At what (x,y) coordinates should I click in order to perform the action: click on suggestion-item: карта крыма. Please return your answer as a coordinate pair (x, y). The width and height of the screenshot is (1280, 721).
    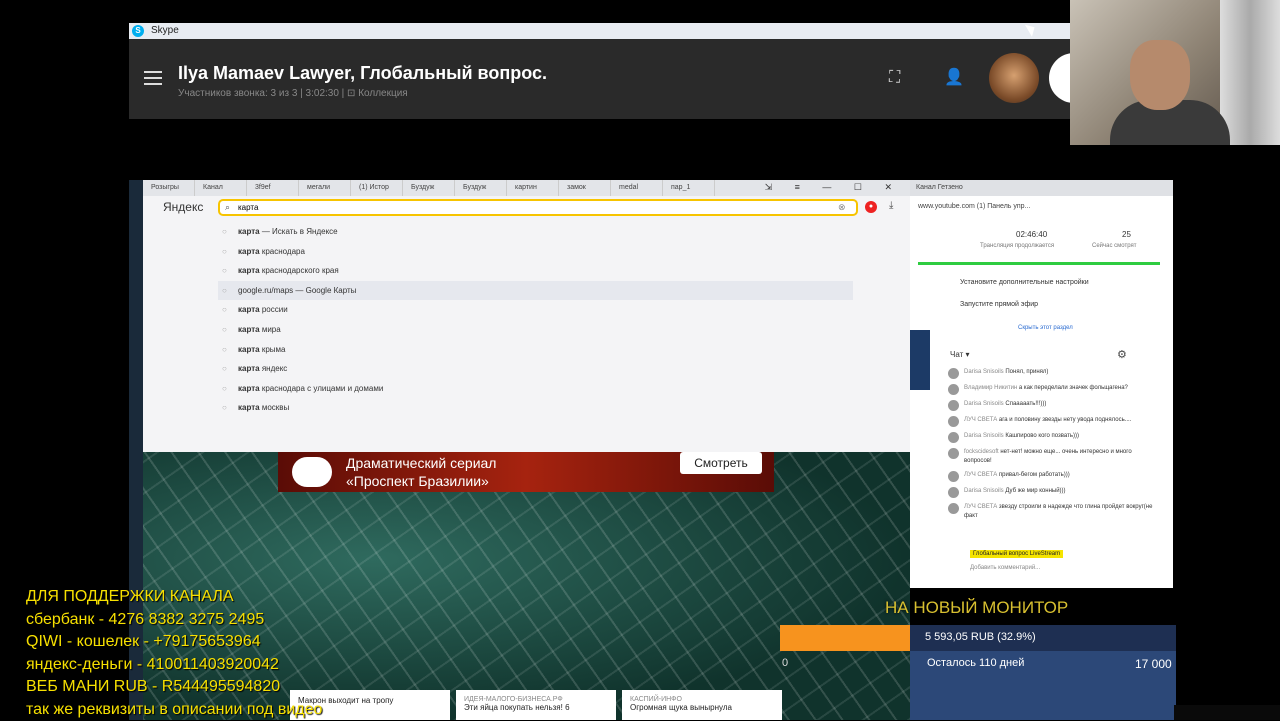
    Looking at the image, I should click on (535, 350).